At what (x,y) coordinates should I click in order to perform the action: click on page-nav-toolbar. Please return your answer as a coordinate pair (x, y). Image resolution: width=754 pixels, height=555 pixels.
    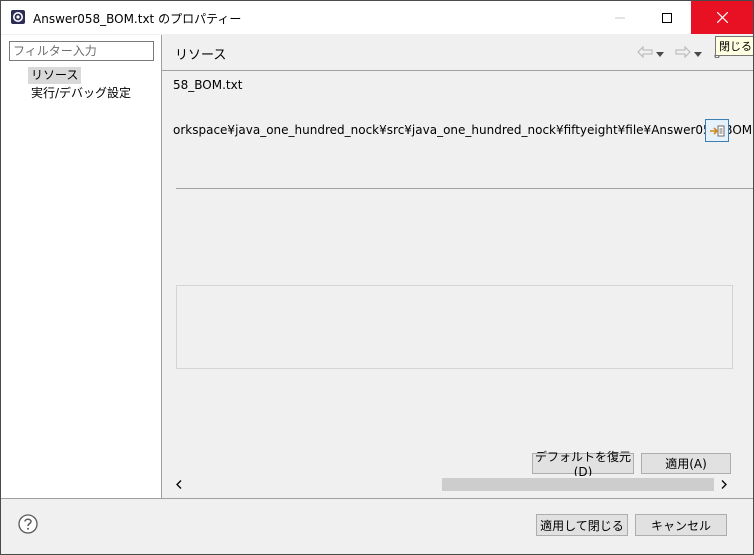
    Looking at the image, I should click on (678, 53).